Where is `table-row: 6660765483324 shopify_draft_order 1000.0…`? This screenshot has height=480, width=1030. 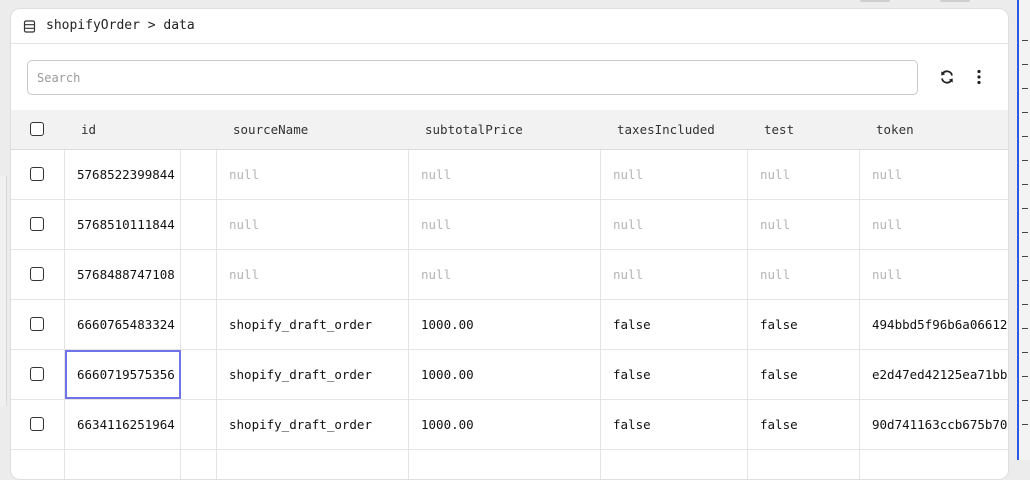
table-row: 6660765483324 shopify_draft_order 1000.0… is located at coordinates (509, 325).